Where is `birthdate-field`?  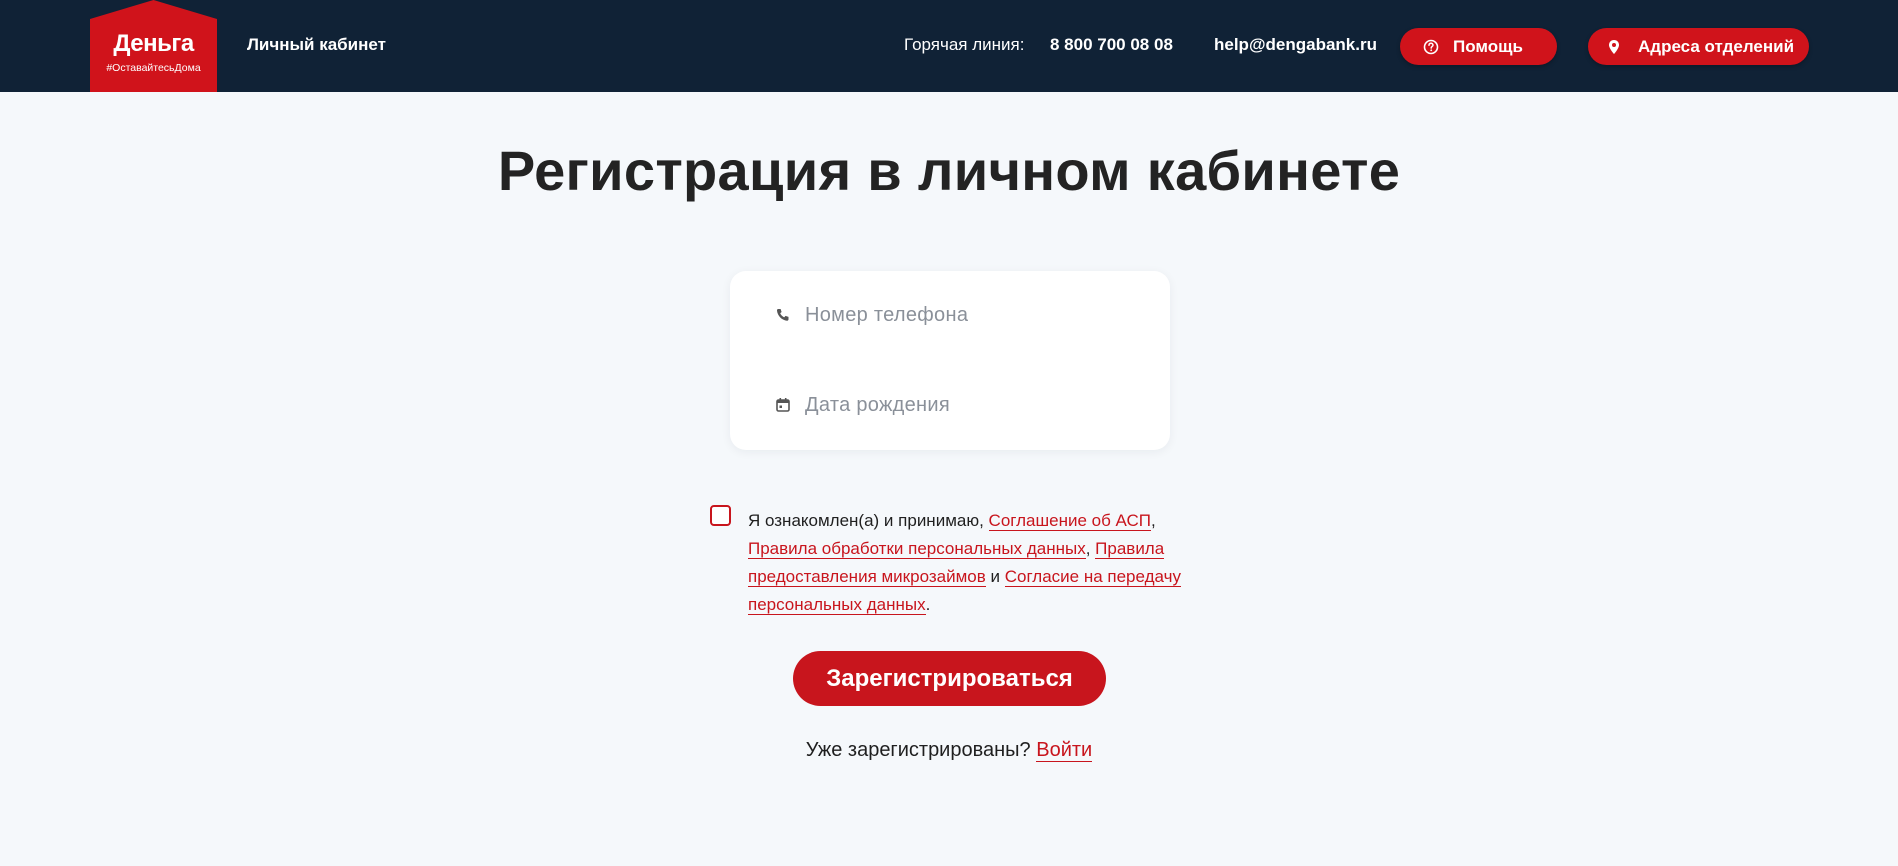 birthdate-field is located at coordinates (955, 405).